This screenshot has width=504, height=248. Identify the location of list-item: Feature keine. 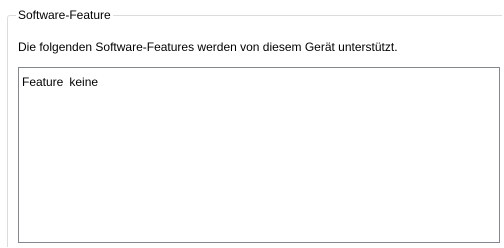
(60, 82).